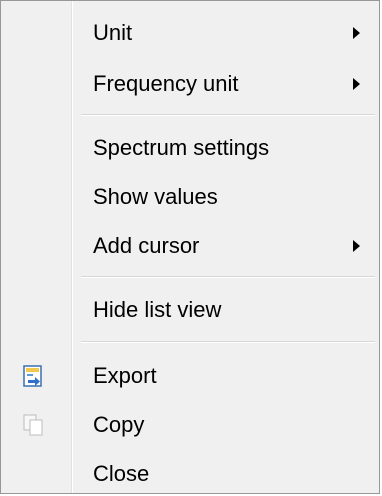  What do you see at coordinates (190, 376) in the screenshot?
I see `menu-item-export: Export` at bounding box center [190, 376].